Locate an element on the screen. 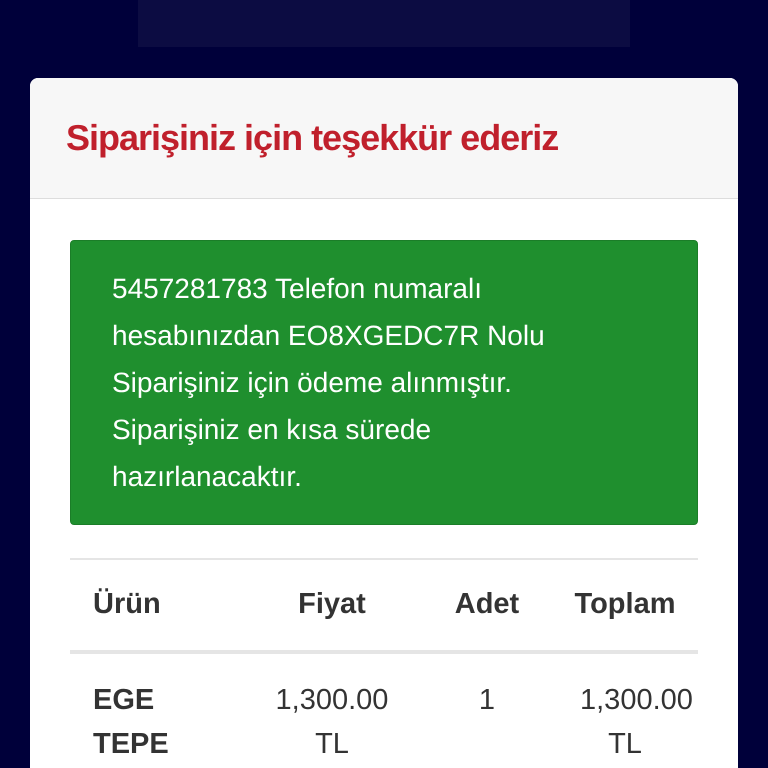 Image resolution: width=768 pixels, height=768 pixels. table-cell-text: 1 is located at coordinates (487, 700).